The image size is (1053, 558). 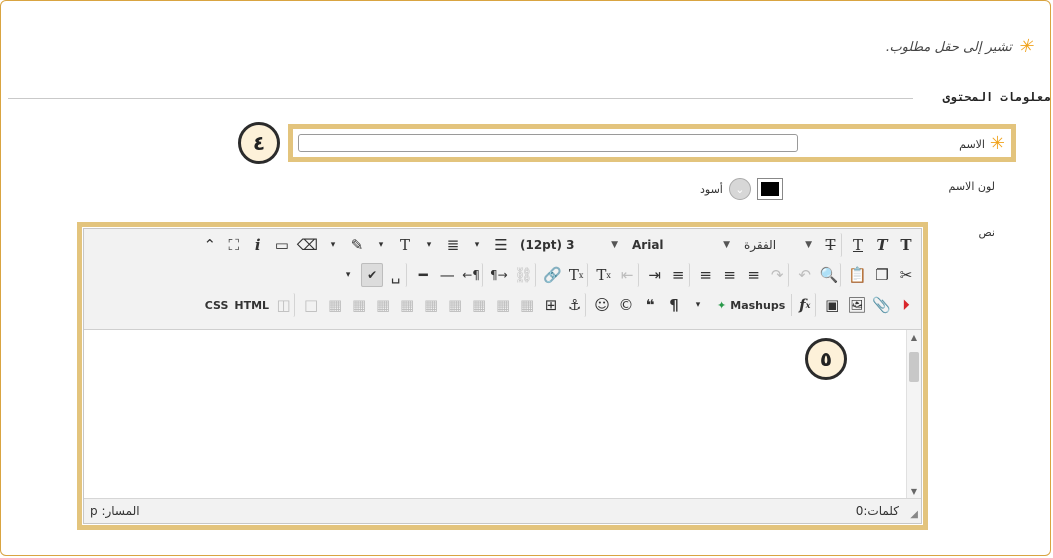 What do you see at coordinates (754, 275) in the screenshot?
I see `align-left-icon: ≡` at bounding box center [754, 275].